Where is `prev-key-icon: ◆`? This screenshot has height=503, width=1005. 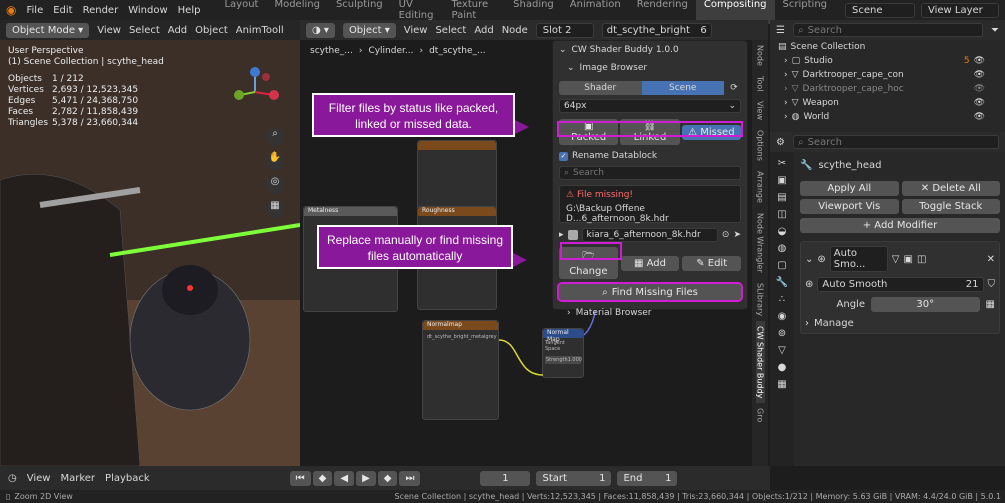
prev-key-icon: ◆ is located at coordinates (322, 478).